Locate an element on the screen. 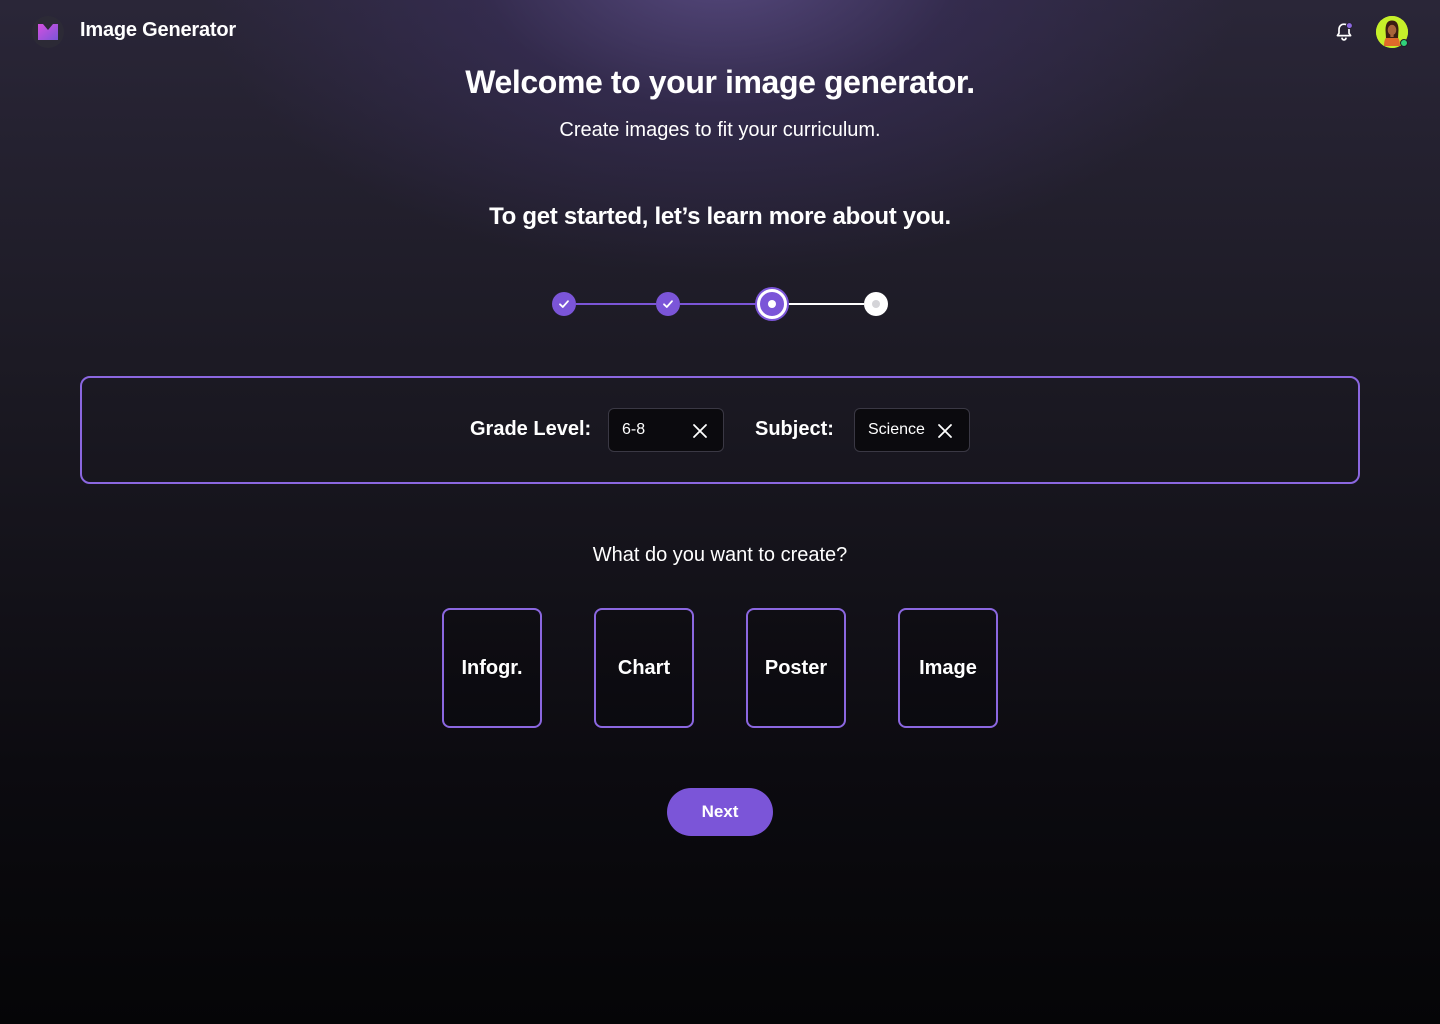  next-button: Next is located at coordinates (720, 812).